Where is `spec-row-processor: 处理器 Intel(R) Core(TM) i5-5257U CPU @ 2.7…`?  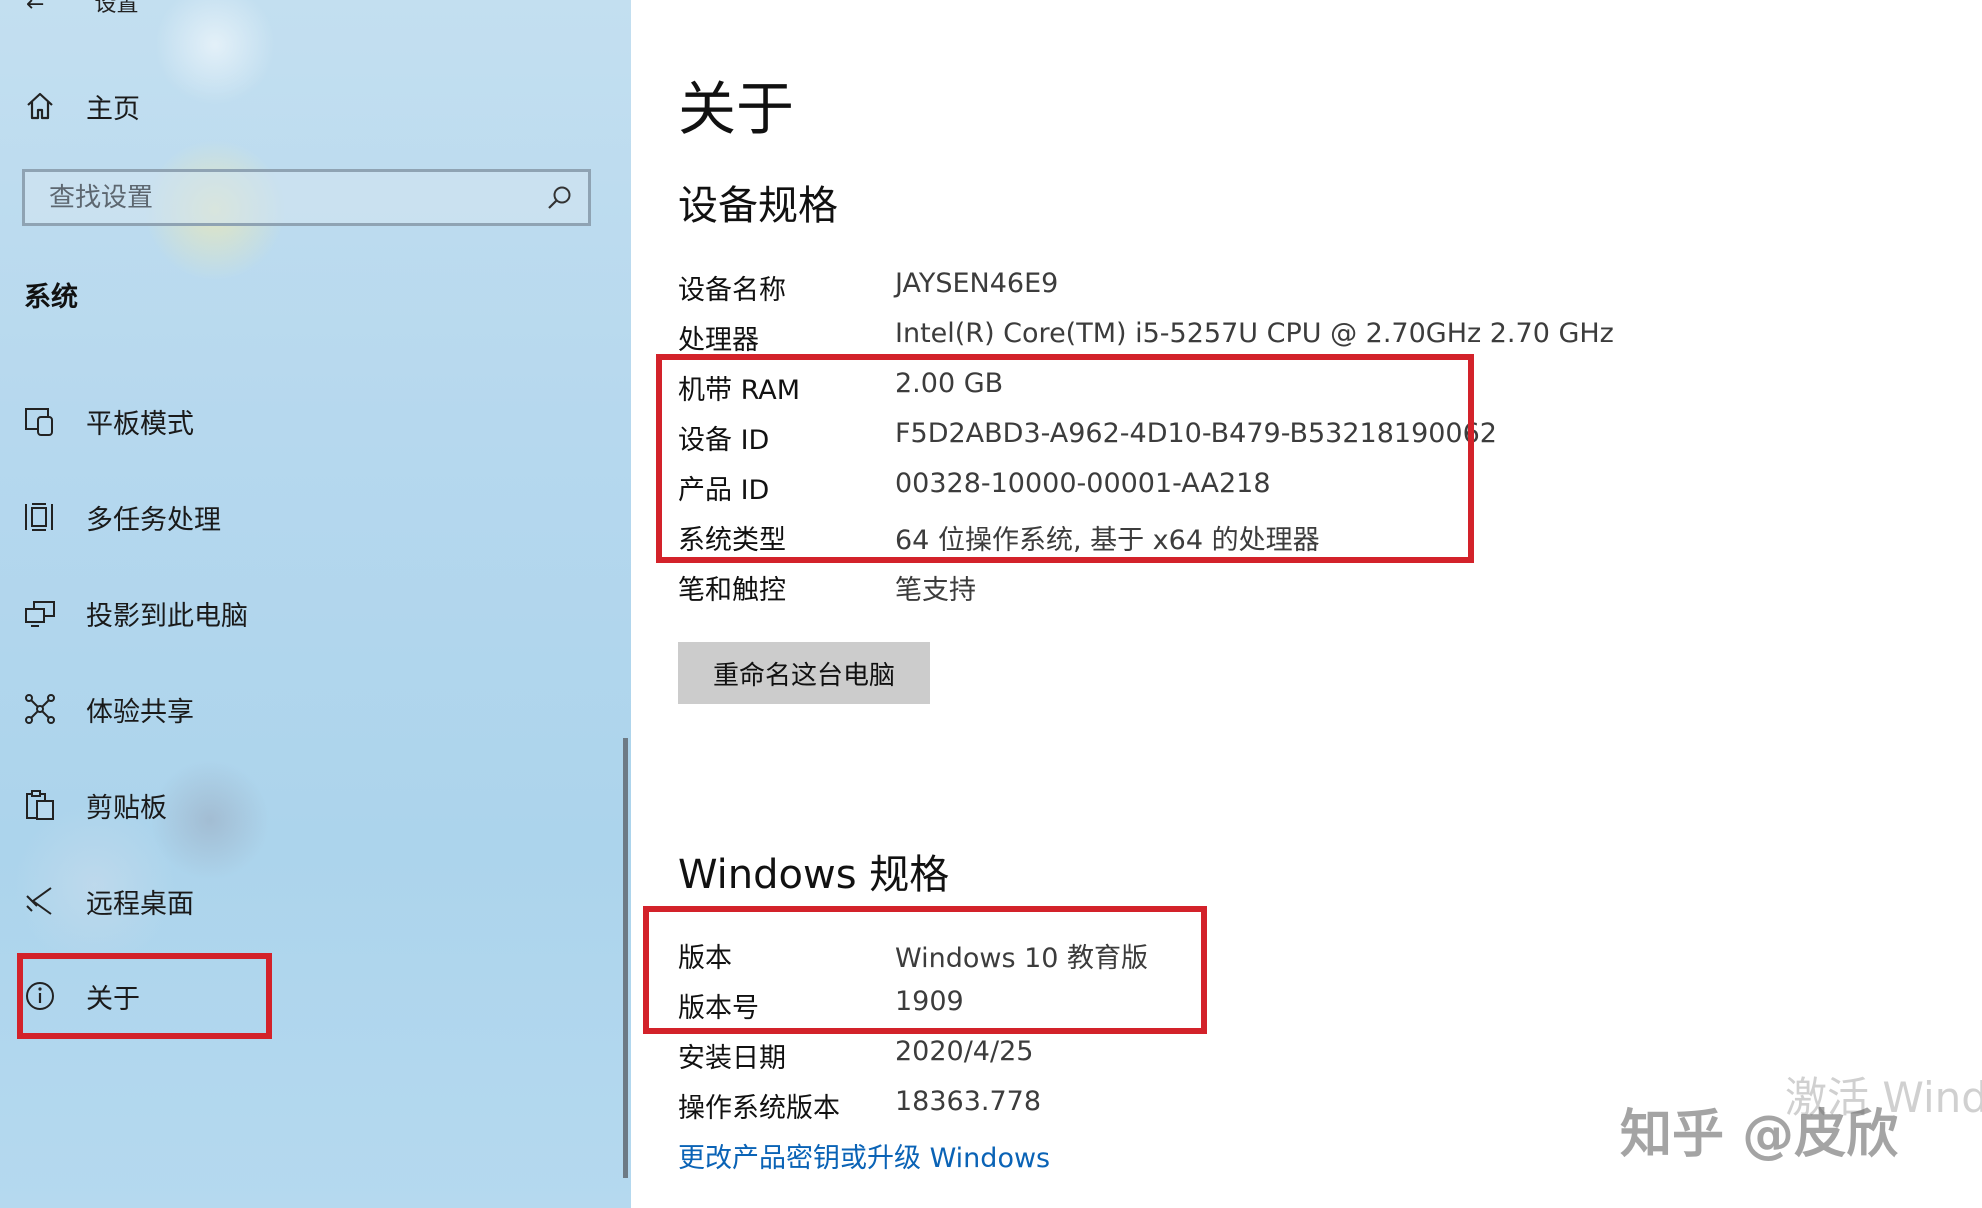
spec-row-processor: 处理器 Intel(R) Core(TM) i5-5257U CPU @ 2.7… is located at coordinates (1228, 343).